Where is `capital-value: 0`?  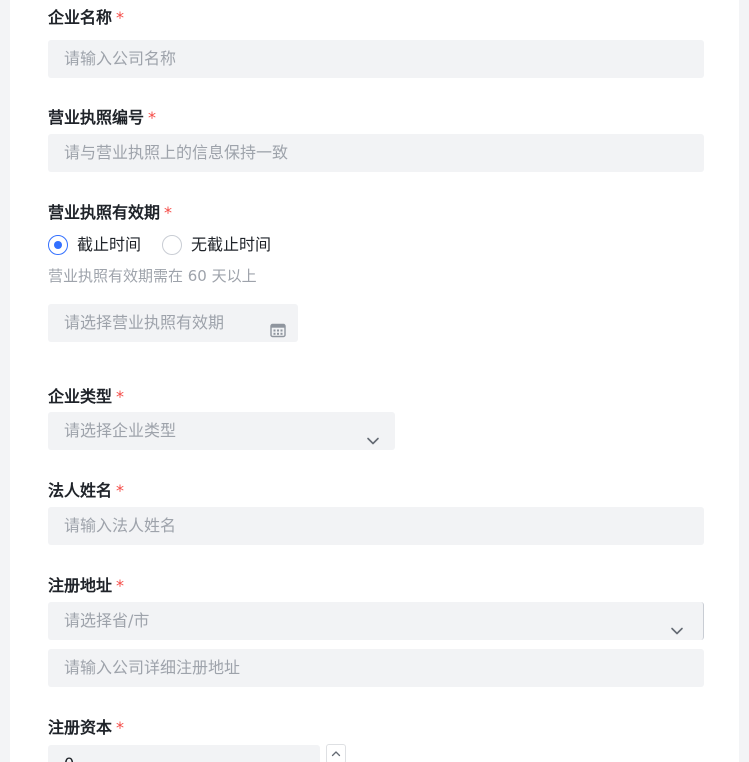
capital-value: 0 is located at coordinates (69, 758).